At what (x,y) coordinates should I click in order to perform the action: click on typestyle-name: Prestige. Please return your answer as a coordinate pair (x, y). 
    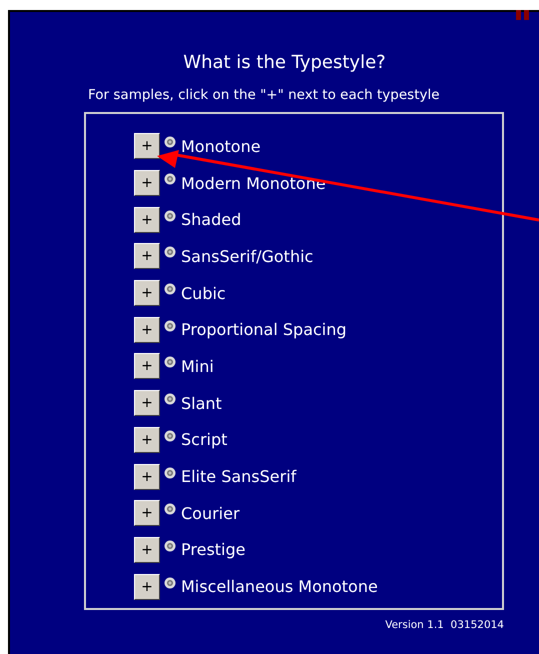
    Looking at the image, I should click on (213, 550).